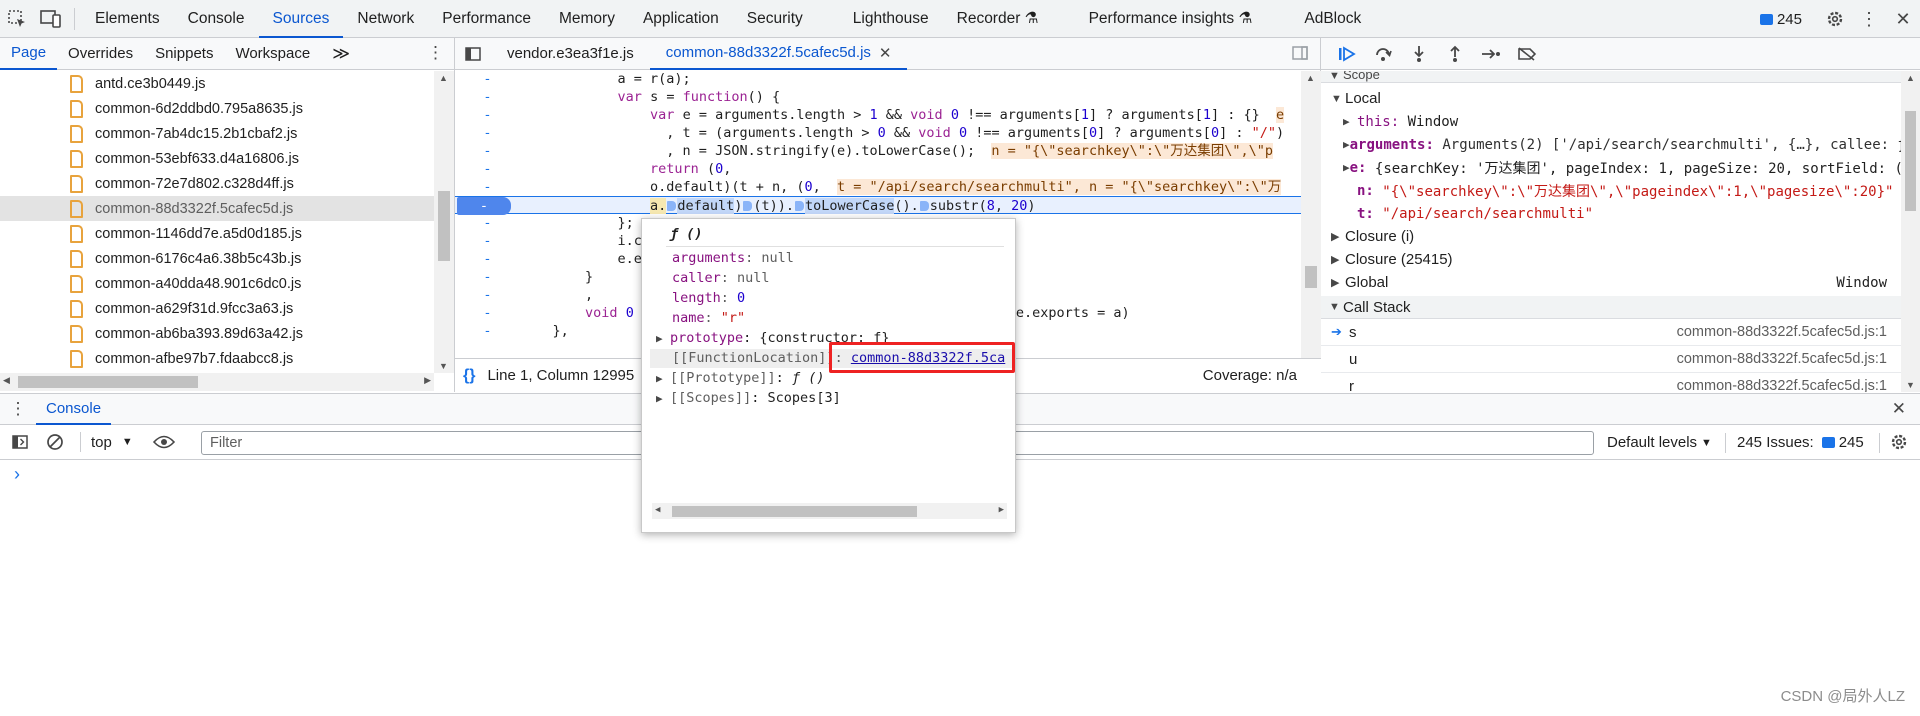 Image resolution: width=1920 pixels, height=716 pixels. What do you see at coordinates (1611, 121) in the screenshot?
I see `scope-this: ▶ this: Window` at bounding box center [1611, 121].